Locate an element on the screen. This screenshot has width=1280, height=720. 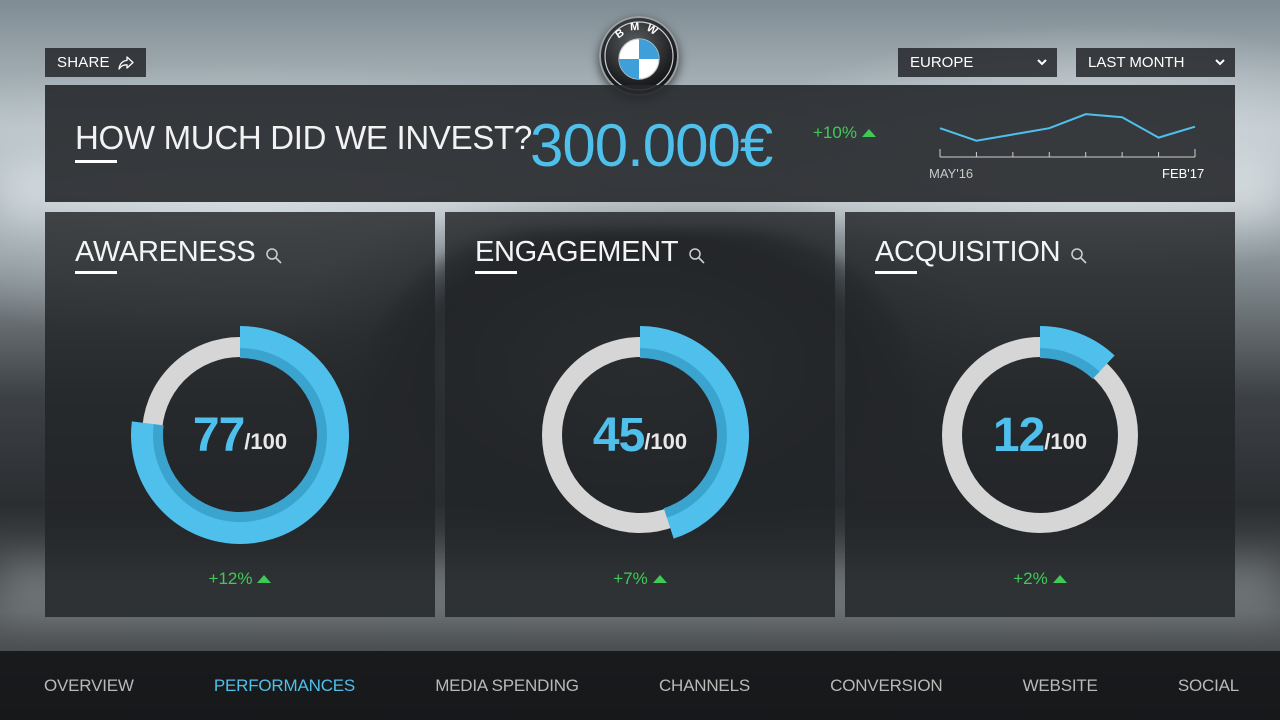
investment-amount: 300.000€ is located at coordinates (651, 145).